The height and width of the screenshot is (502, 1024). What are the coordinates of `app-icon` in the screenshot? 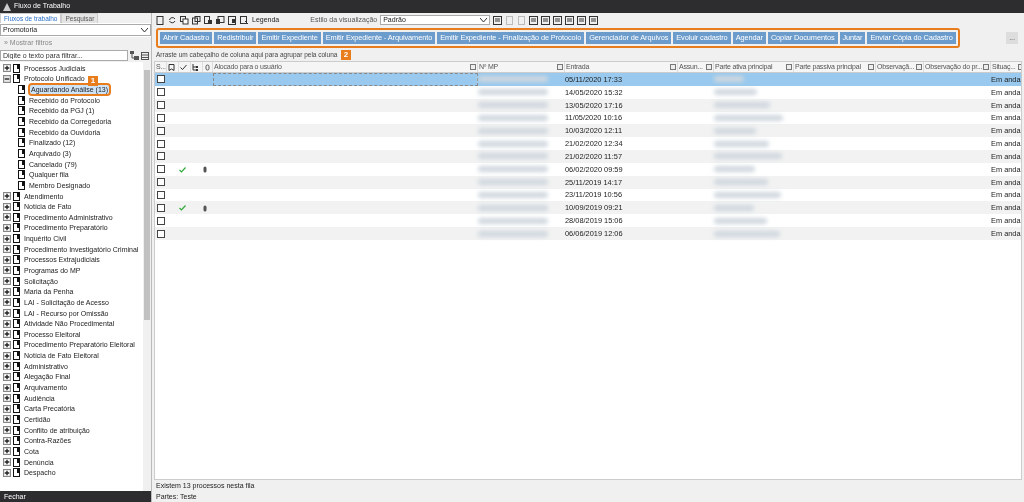 It's located at (7, 6).